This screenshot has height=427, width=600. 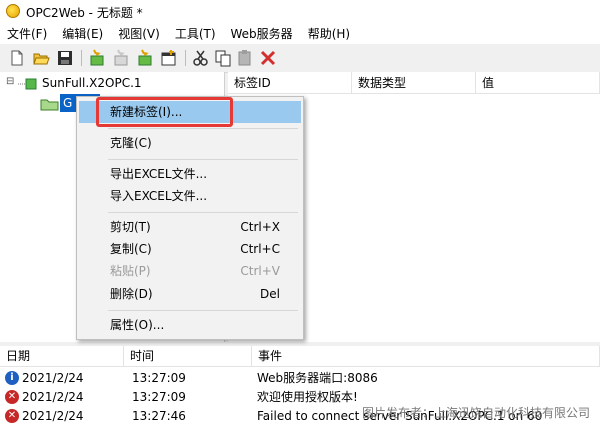 I want to click on menu-item-shortcut: Ctrl+V, so click(x=260, y=271).